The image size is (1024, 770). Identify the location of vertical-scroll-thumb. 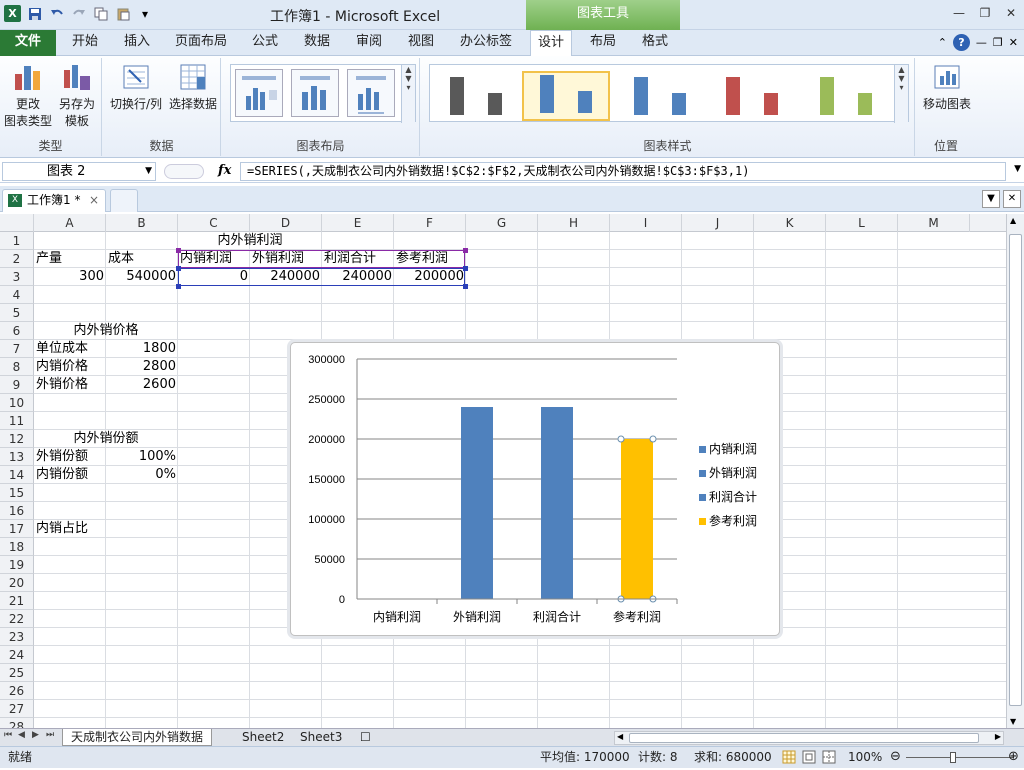
(1015, 470).